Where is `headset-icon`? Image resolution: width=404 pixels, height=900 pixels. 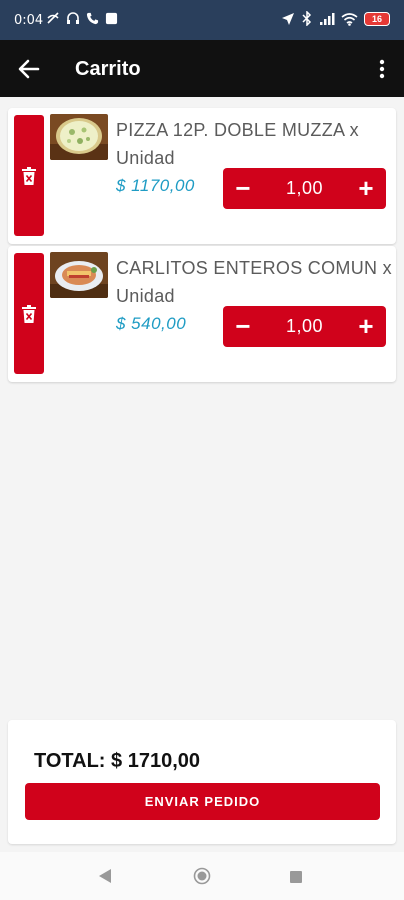
headset-icon is located at coordinates (73, 18).